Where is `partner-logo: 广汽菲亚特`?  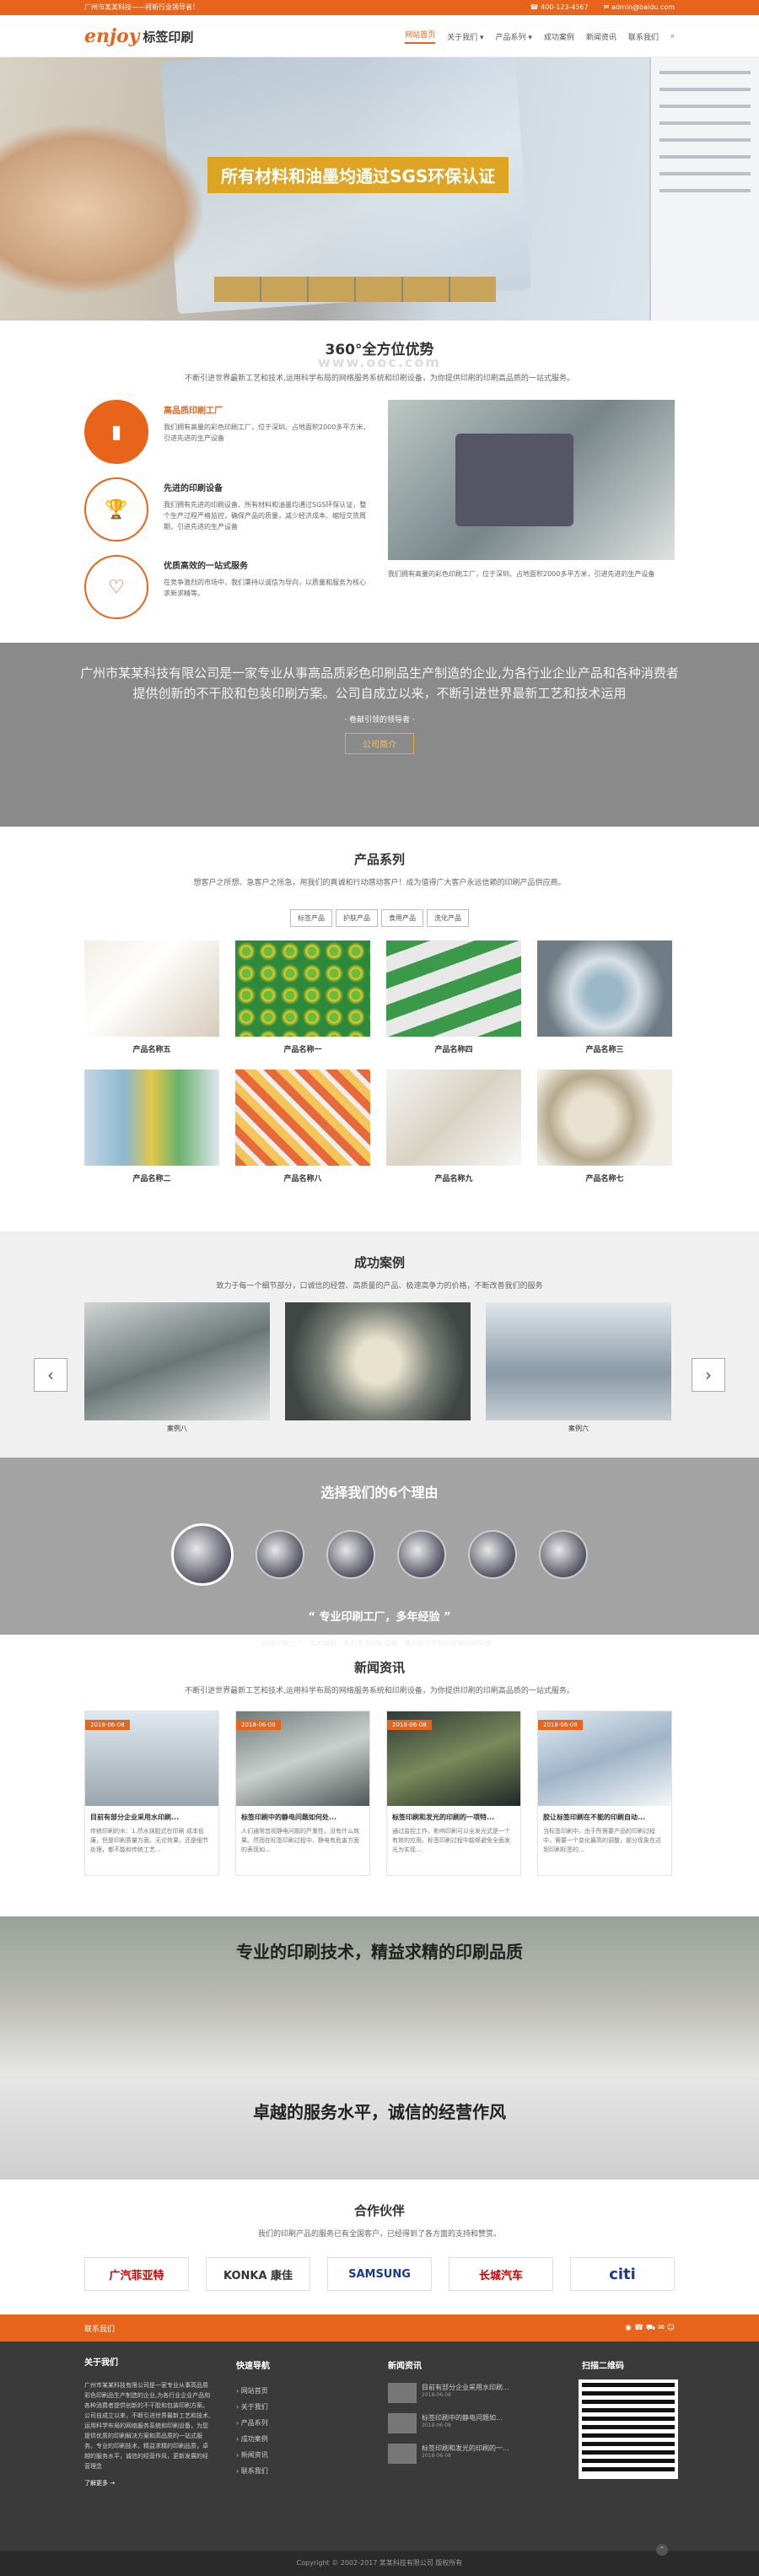 partner-logo: 广汽菲亚特 is located at coordinates (137, 2274).